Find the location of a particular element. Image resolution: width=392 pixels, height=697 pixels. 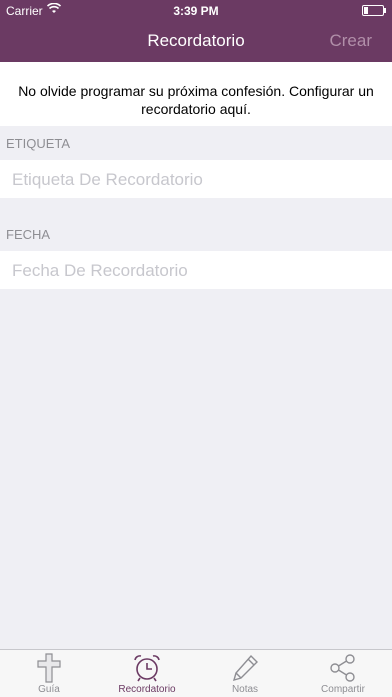

tab-notas: Notas is located at coordinates (245, 673).